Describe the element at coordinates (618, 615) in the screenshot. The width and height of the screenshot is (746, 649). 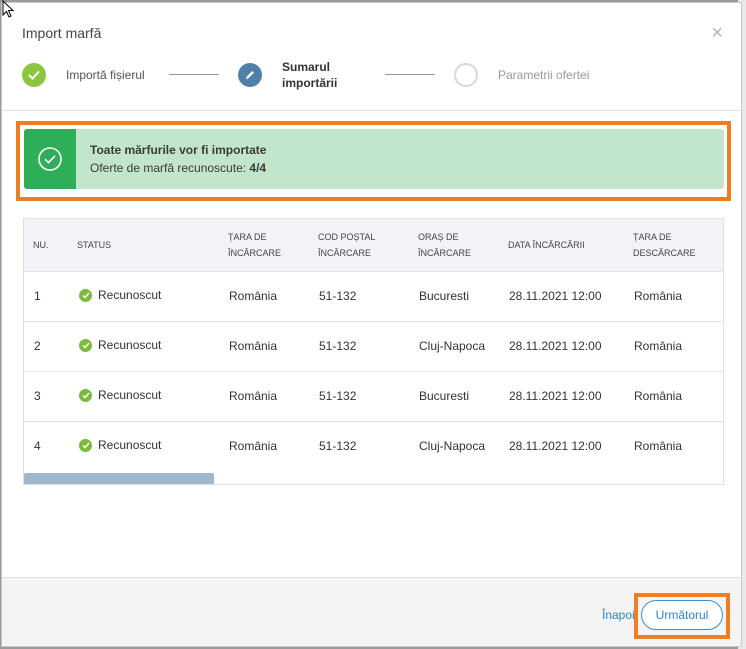
I see `back-button: Înapoi` at that location.